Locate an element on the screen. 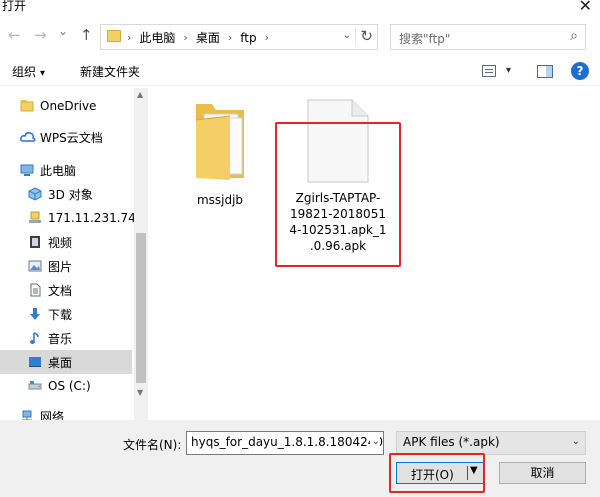 Image resolution: width=600 pixels, height=497 pixels. sidebar-item-network-drive: 171.11.231.74 is located at coordinates (68, 218).